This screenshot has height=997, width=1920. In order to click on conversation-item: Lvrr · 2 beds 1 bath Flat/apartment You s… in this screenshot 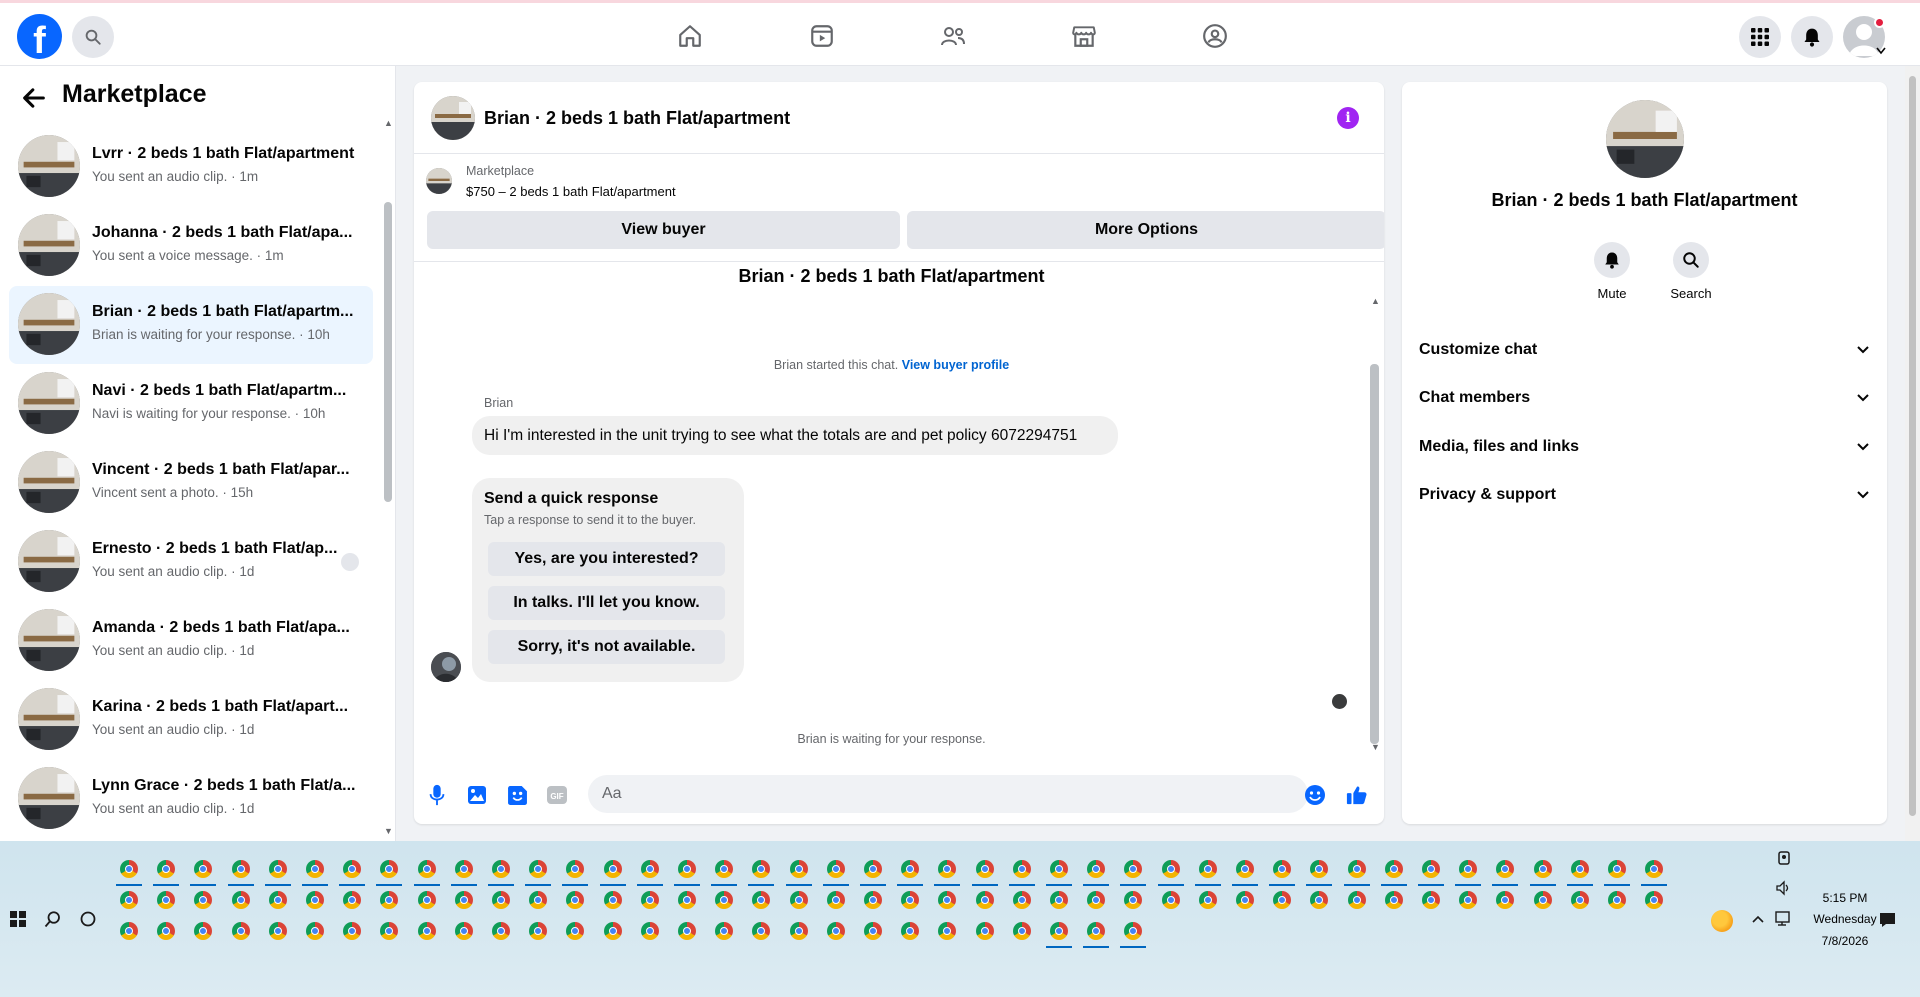, I will do `click(191, 167)`.